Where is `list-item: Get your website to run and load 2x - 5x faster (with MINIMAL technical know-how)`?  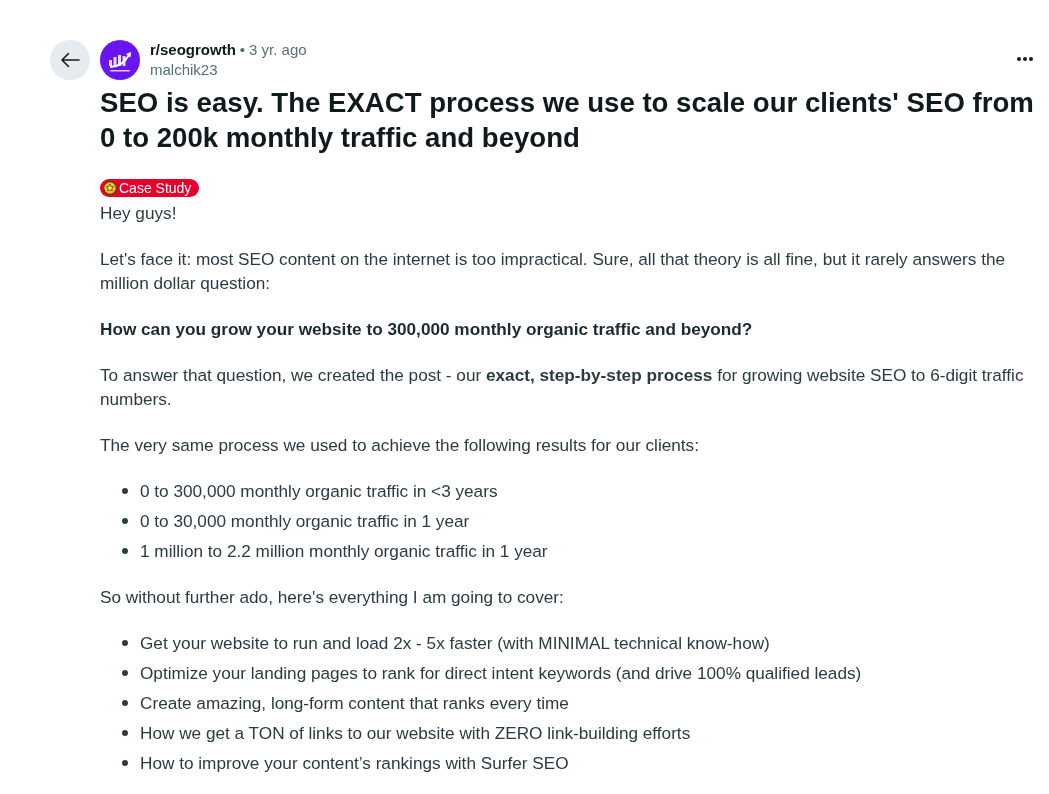
list-item: Get your website to run and load 2x - 5x faster (with MINIMAL technical know-how) is located at coordinates (455, 643).